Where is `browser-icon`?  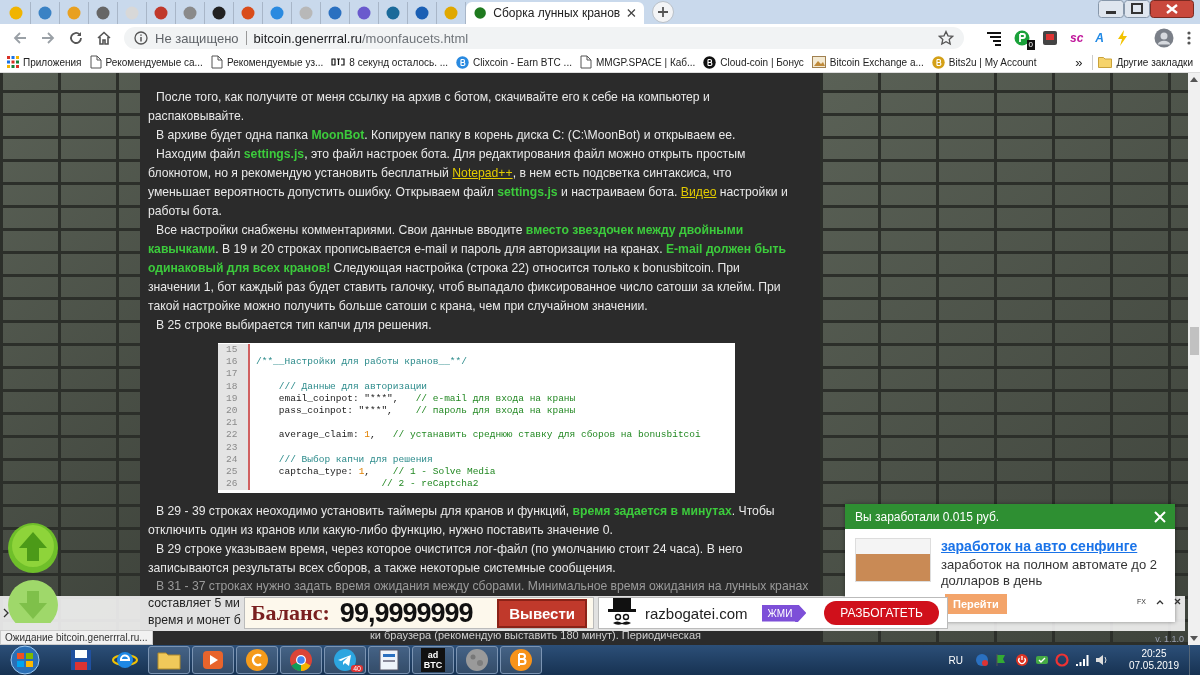
browser-icon is located at coordinates (301, 660).